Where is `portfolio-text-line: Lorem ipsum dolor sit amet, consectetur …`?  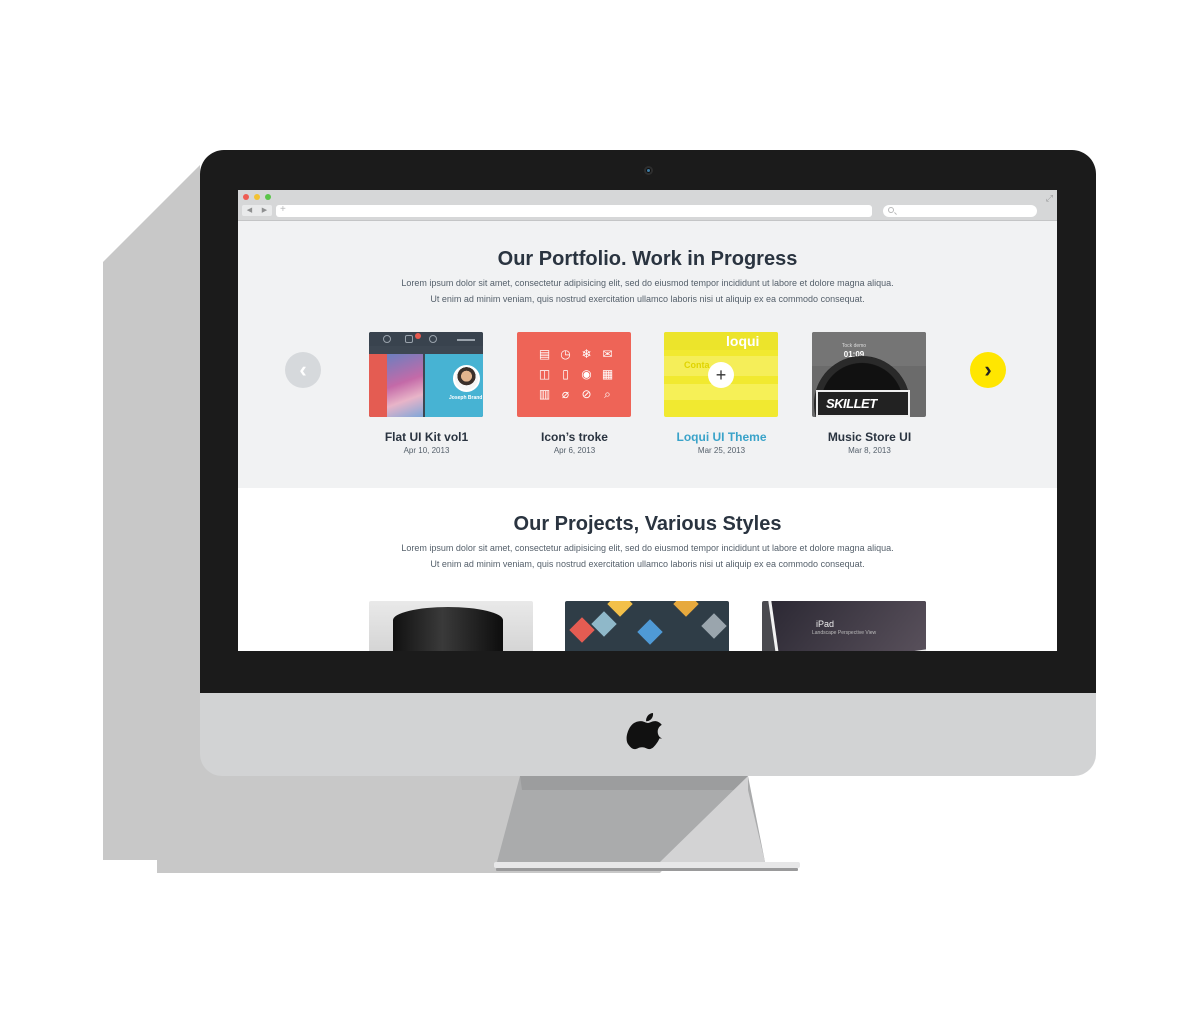 portfolio-text-line: Lorem ipsum dolor sit amet, consectetur … is located at coordinates (647, 283).